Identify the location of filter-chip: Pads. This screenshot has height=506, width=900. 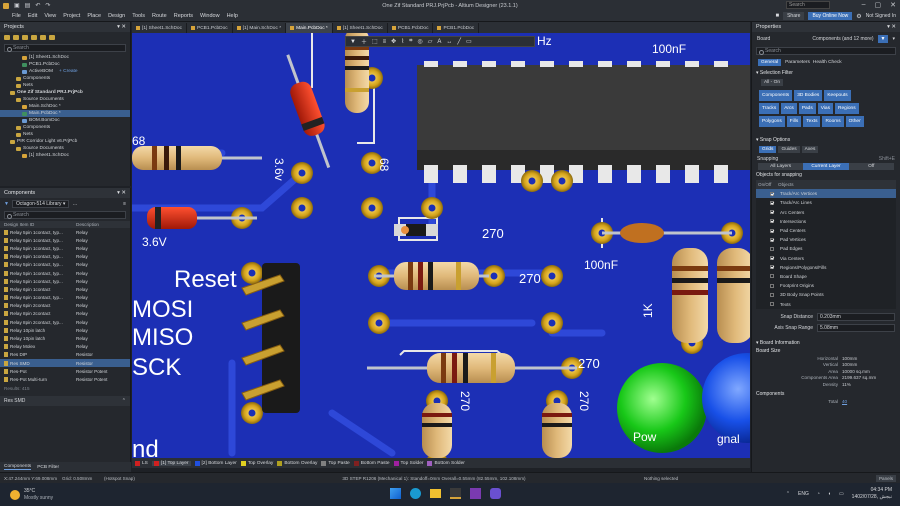
(807, 108).